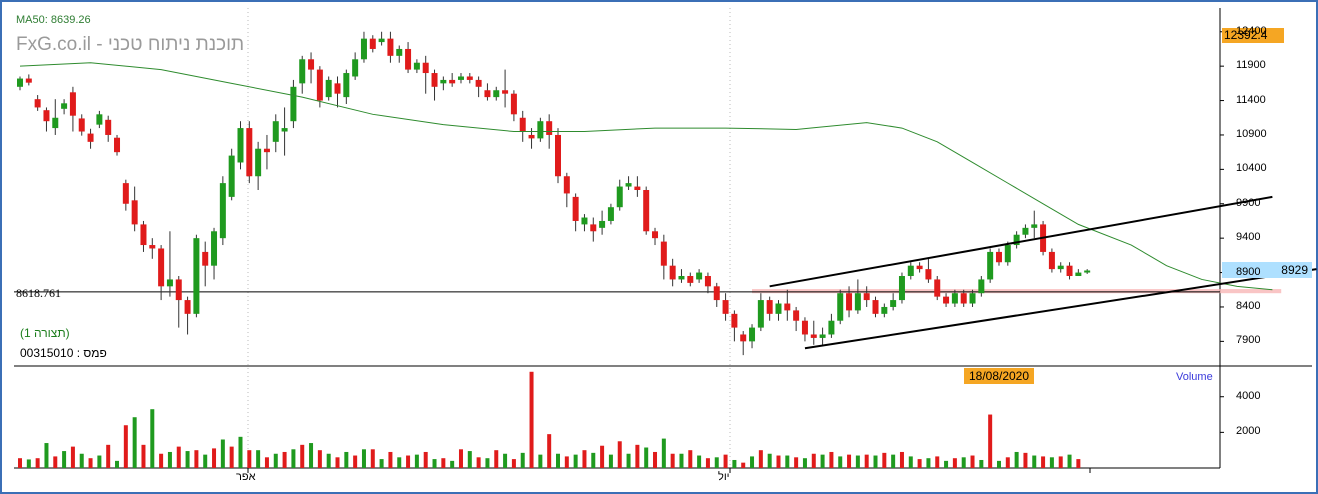  Describe the element at coordinates (1251, 30) in the screenshot. I see `y-tick-label: 12400` at that location.